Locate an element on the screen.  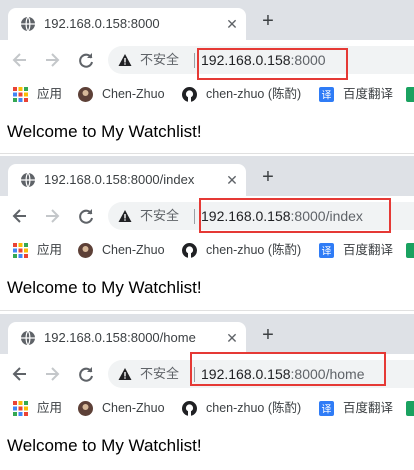
bookmark-label: chen-zhuo (陈酌) is located at coordinates (254, 408).